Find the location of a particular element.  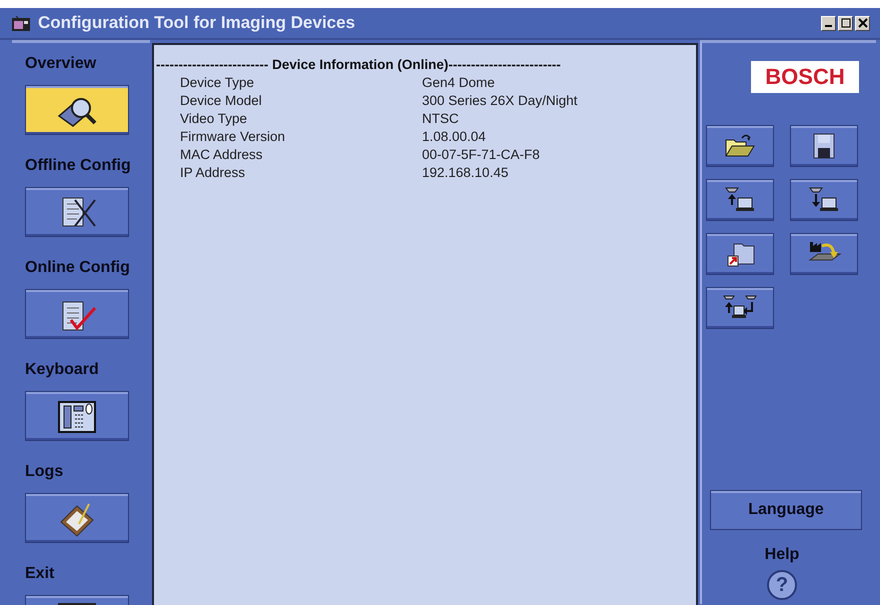

sidebar-label: Exit is located at coordinates (40, 574).